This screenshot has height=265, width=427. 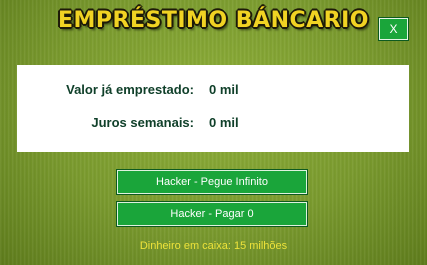 What do you see at coordinates (213, 246) in the screenshot?
I see `cash-balance-text: Dinheiro em caixa: 15 milhões` at bounding box center [213, 246].